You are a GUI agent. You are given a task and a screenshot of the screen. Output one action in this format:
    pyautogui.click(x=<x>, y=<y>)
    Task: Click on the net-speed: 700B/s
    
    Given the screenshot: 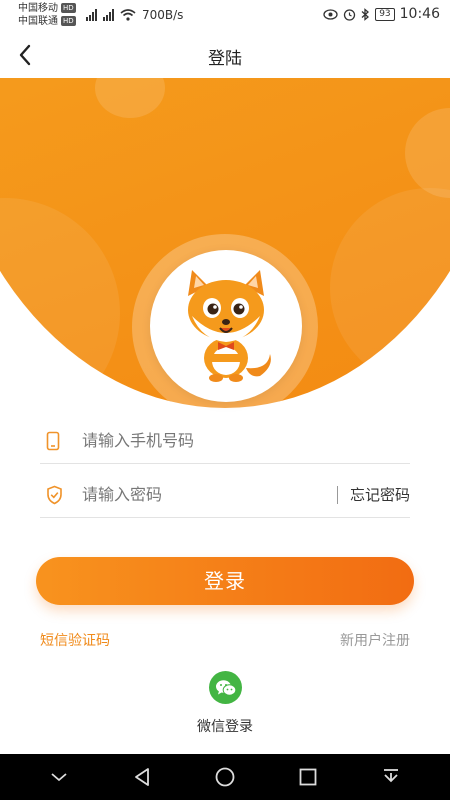 What is the action you would take?
    pyautogui.click(x=163, y=15)
    